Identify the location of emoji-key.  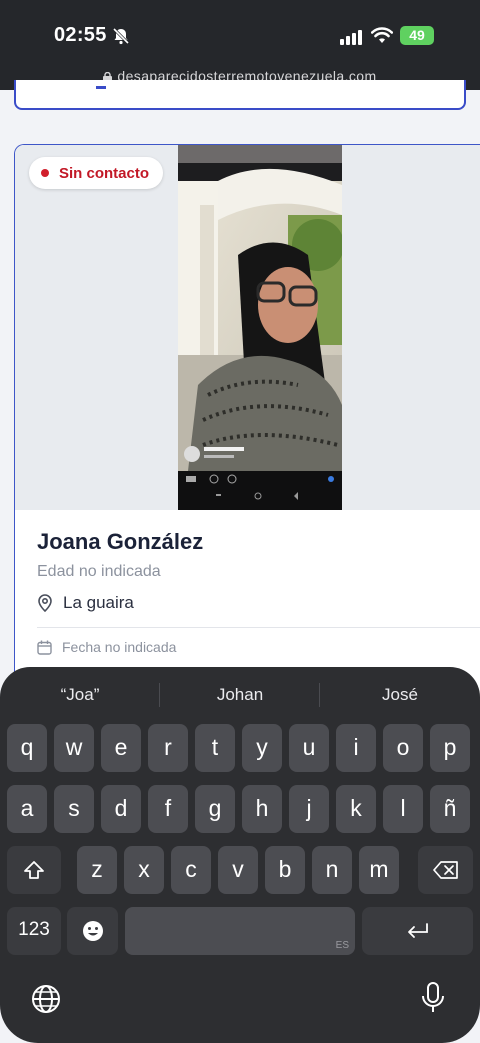
(92, 931).